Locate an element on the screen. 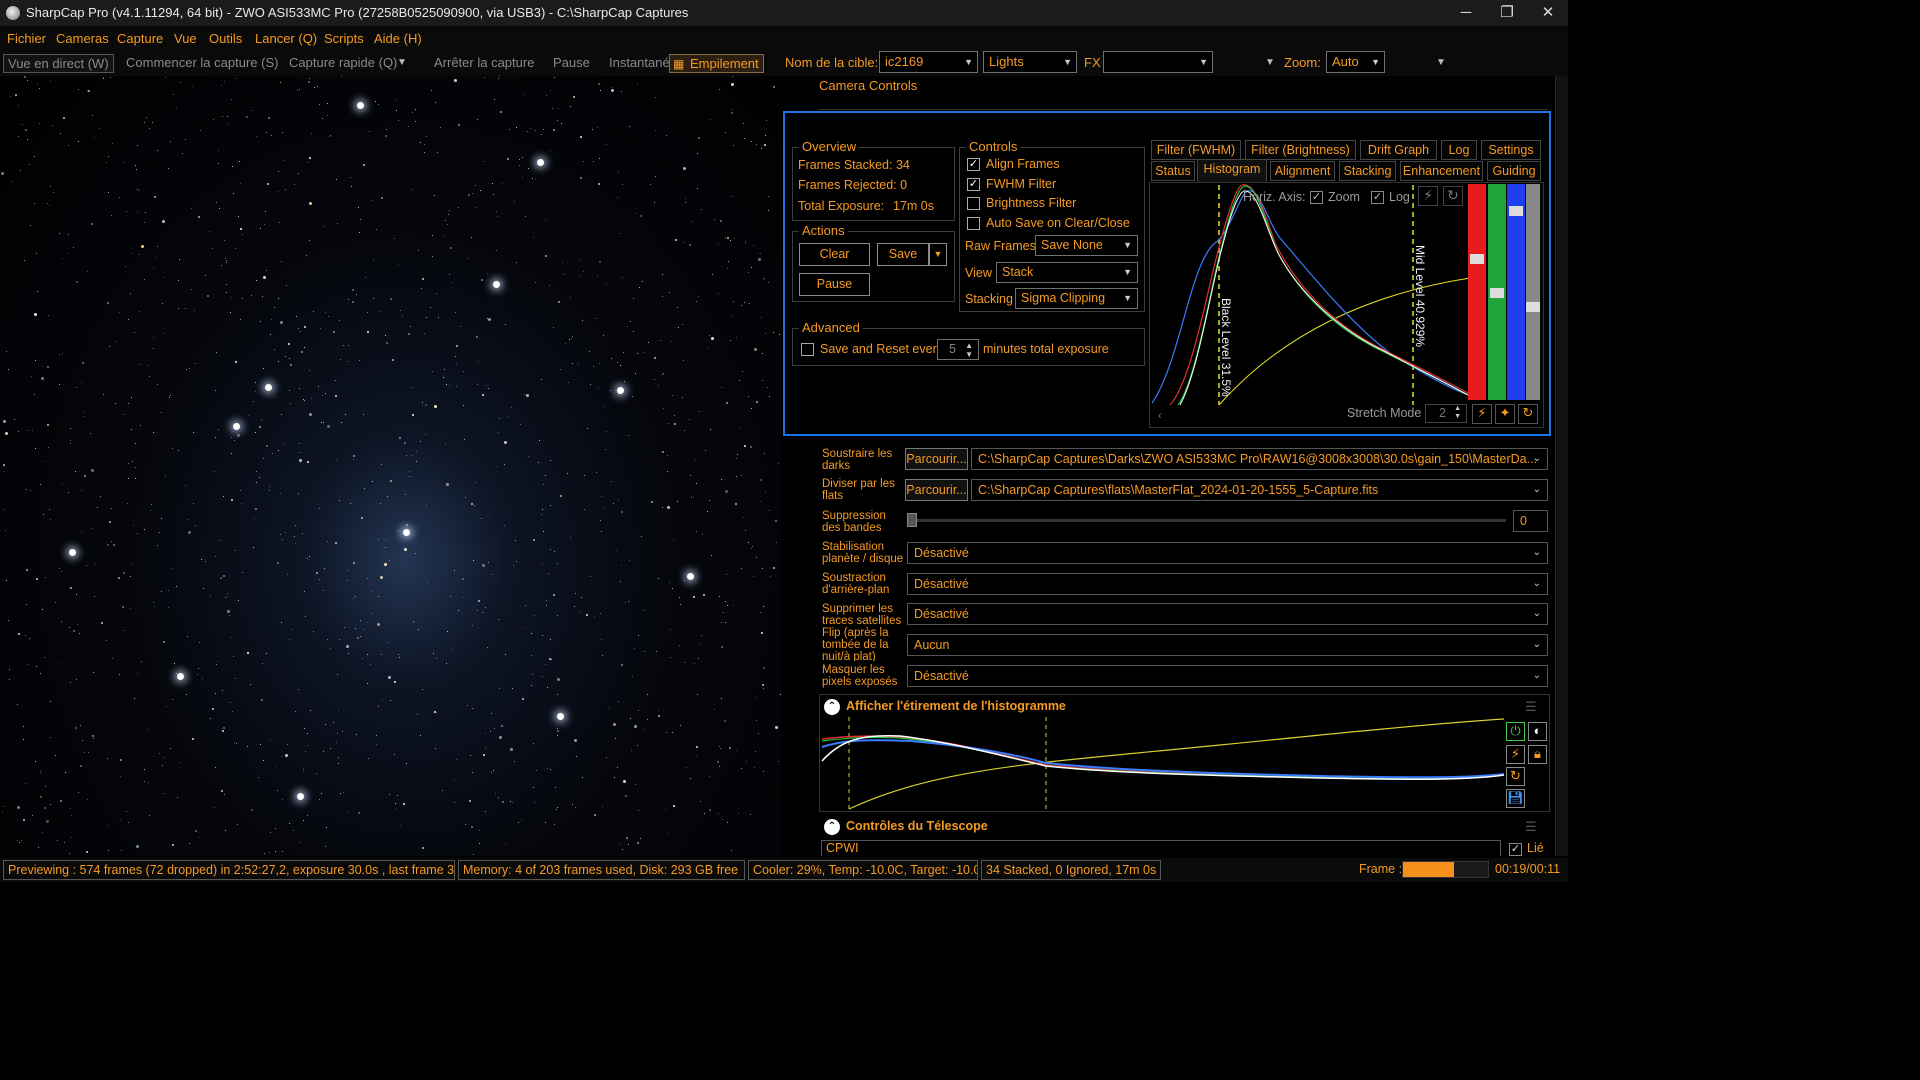 This screenshot has width=1920, height=1080. hot-pixels-select: Désactivé ⌄ is located at coordinates (1227, 676).